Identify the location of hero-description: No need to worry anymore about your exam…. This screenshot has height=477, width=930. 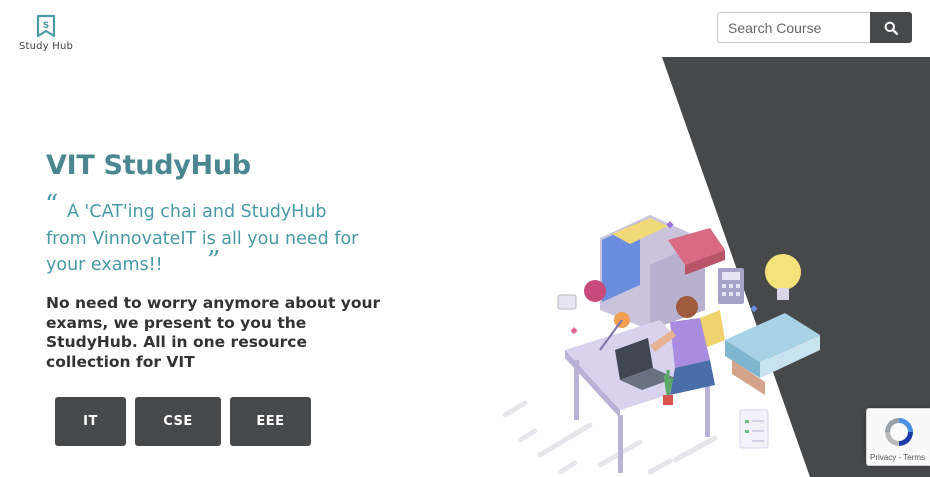
(213, 332).